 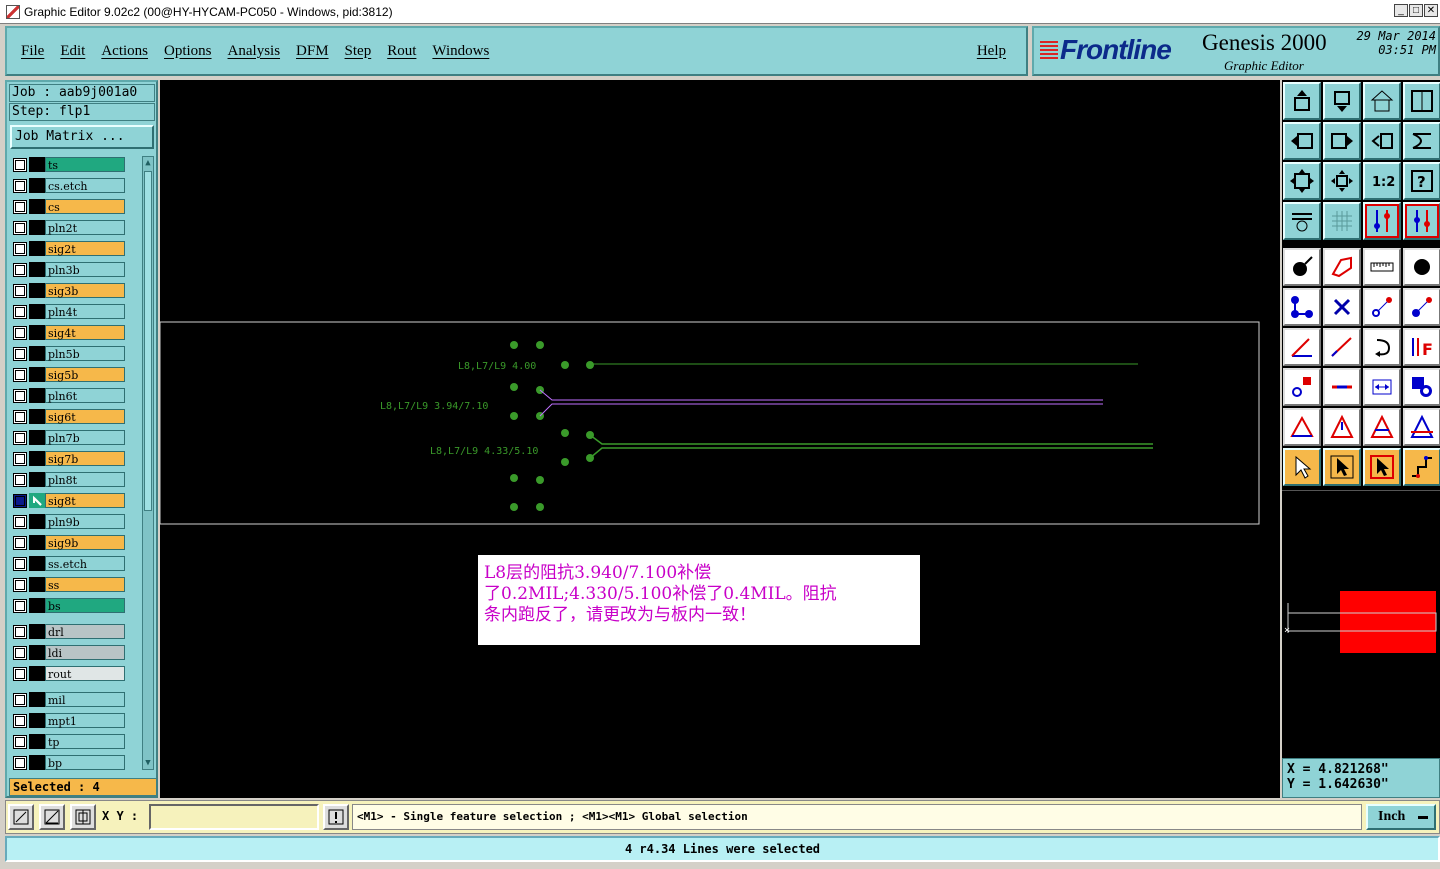 What do you see at coordinates (1421, 347) in the screenshot?
I see `text-button: F` at bounding box center [1421, 347].